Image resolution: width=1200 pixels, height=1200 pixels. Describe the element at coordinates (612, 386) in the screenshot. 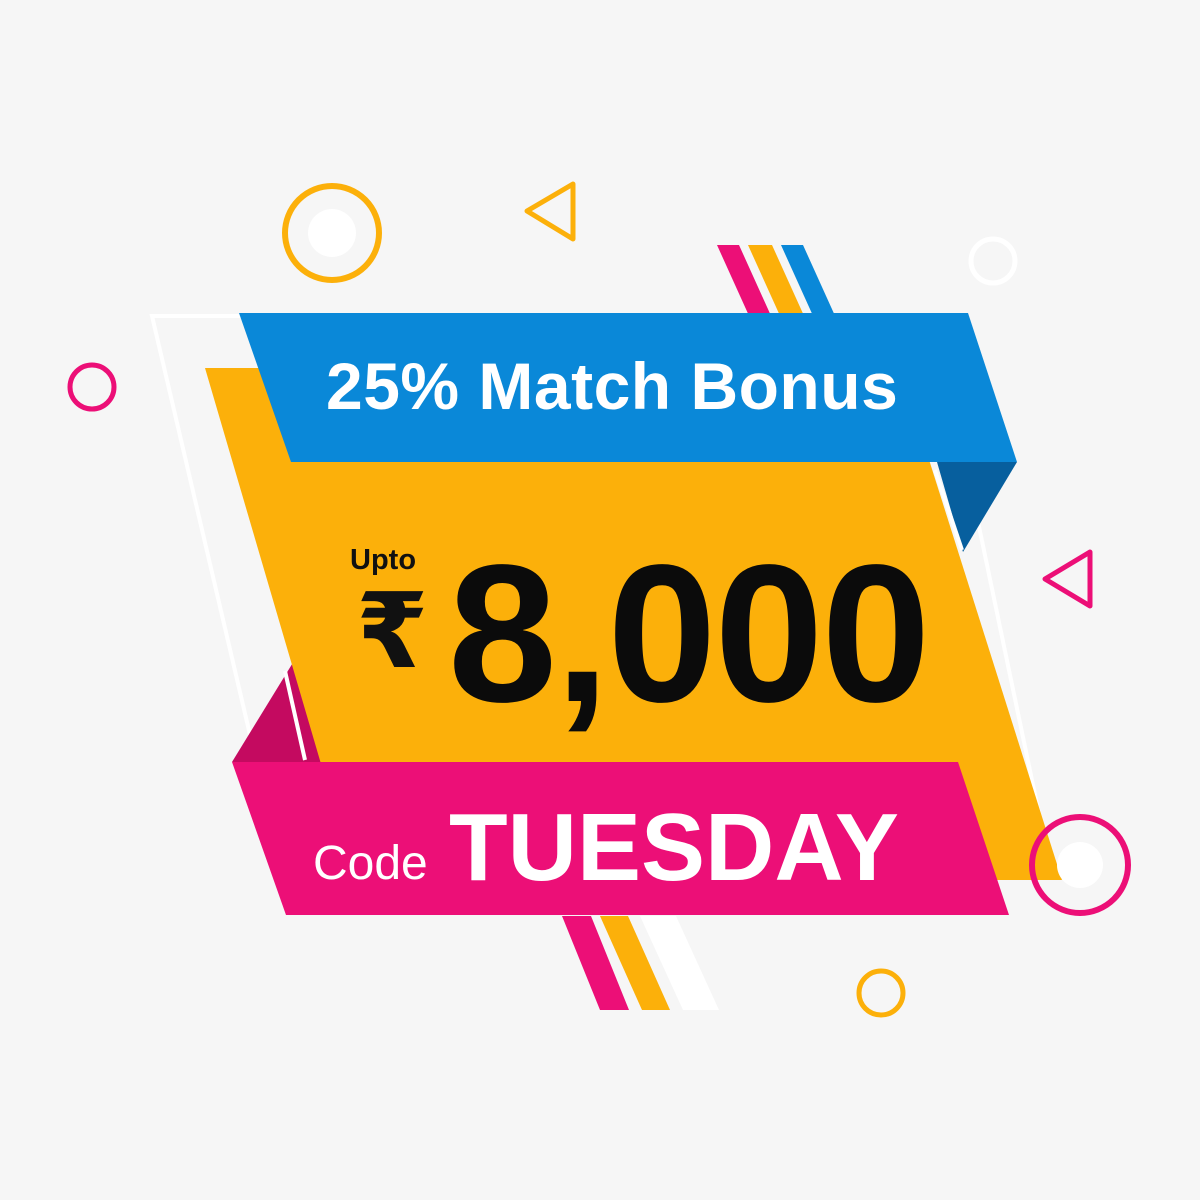

I see `headline-text: 25% Match Bonus` at that location.